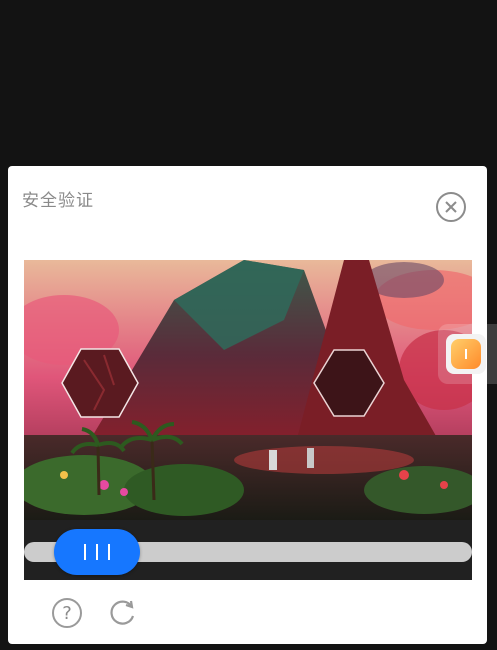 The height and width of the screenshot is (650, 497). I want to click on slider-bar, so click(248, 550).